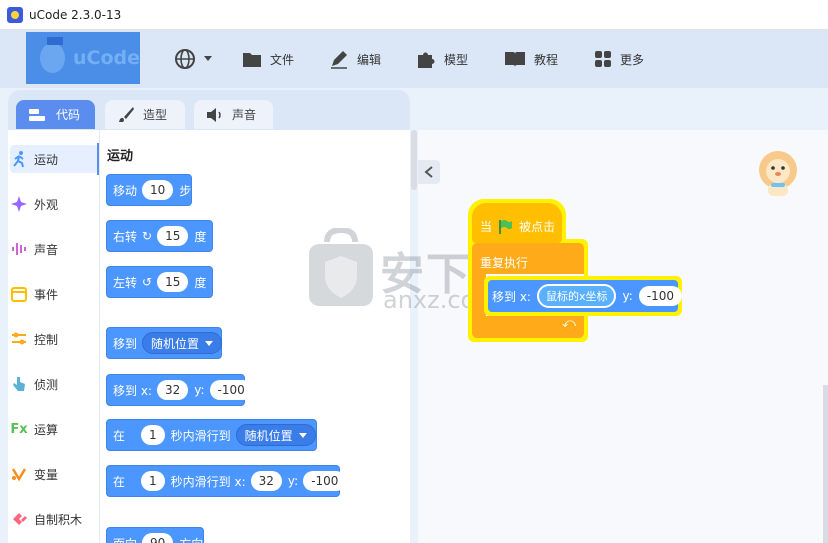  What do you see at coordinates (75, 14) in the screenshot?
I see `window-title: uCode 2.3.0-13` at bounding box center [75, 14].